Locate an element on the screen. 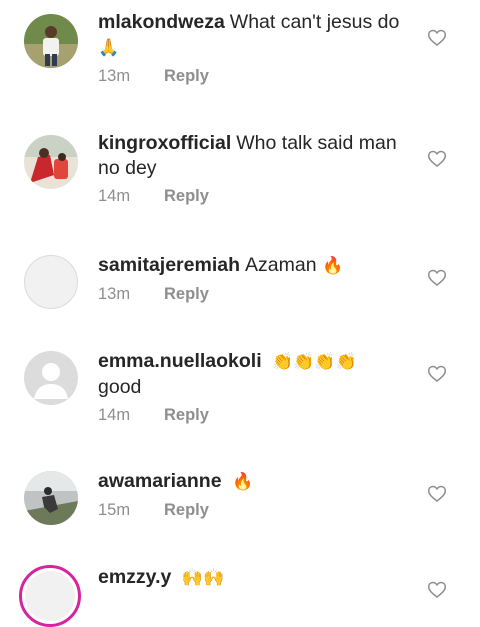 The image size is (480, 627). comment-emoji: 🙌🙌 is located at coordinates (203, 578).